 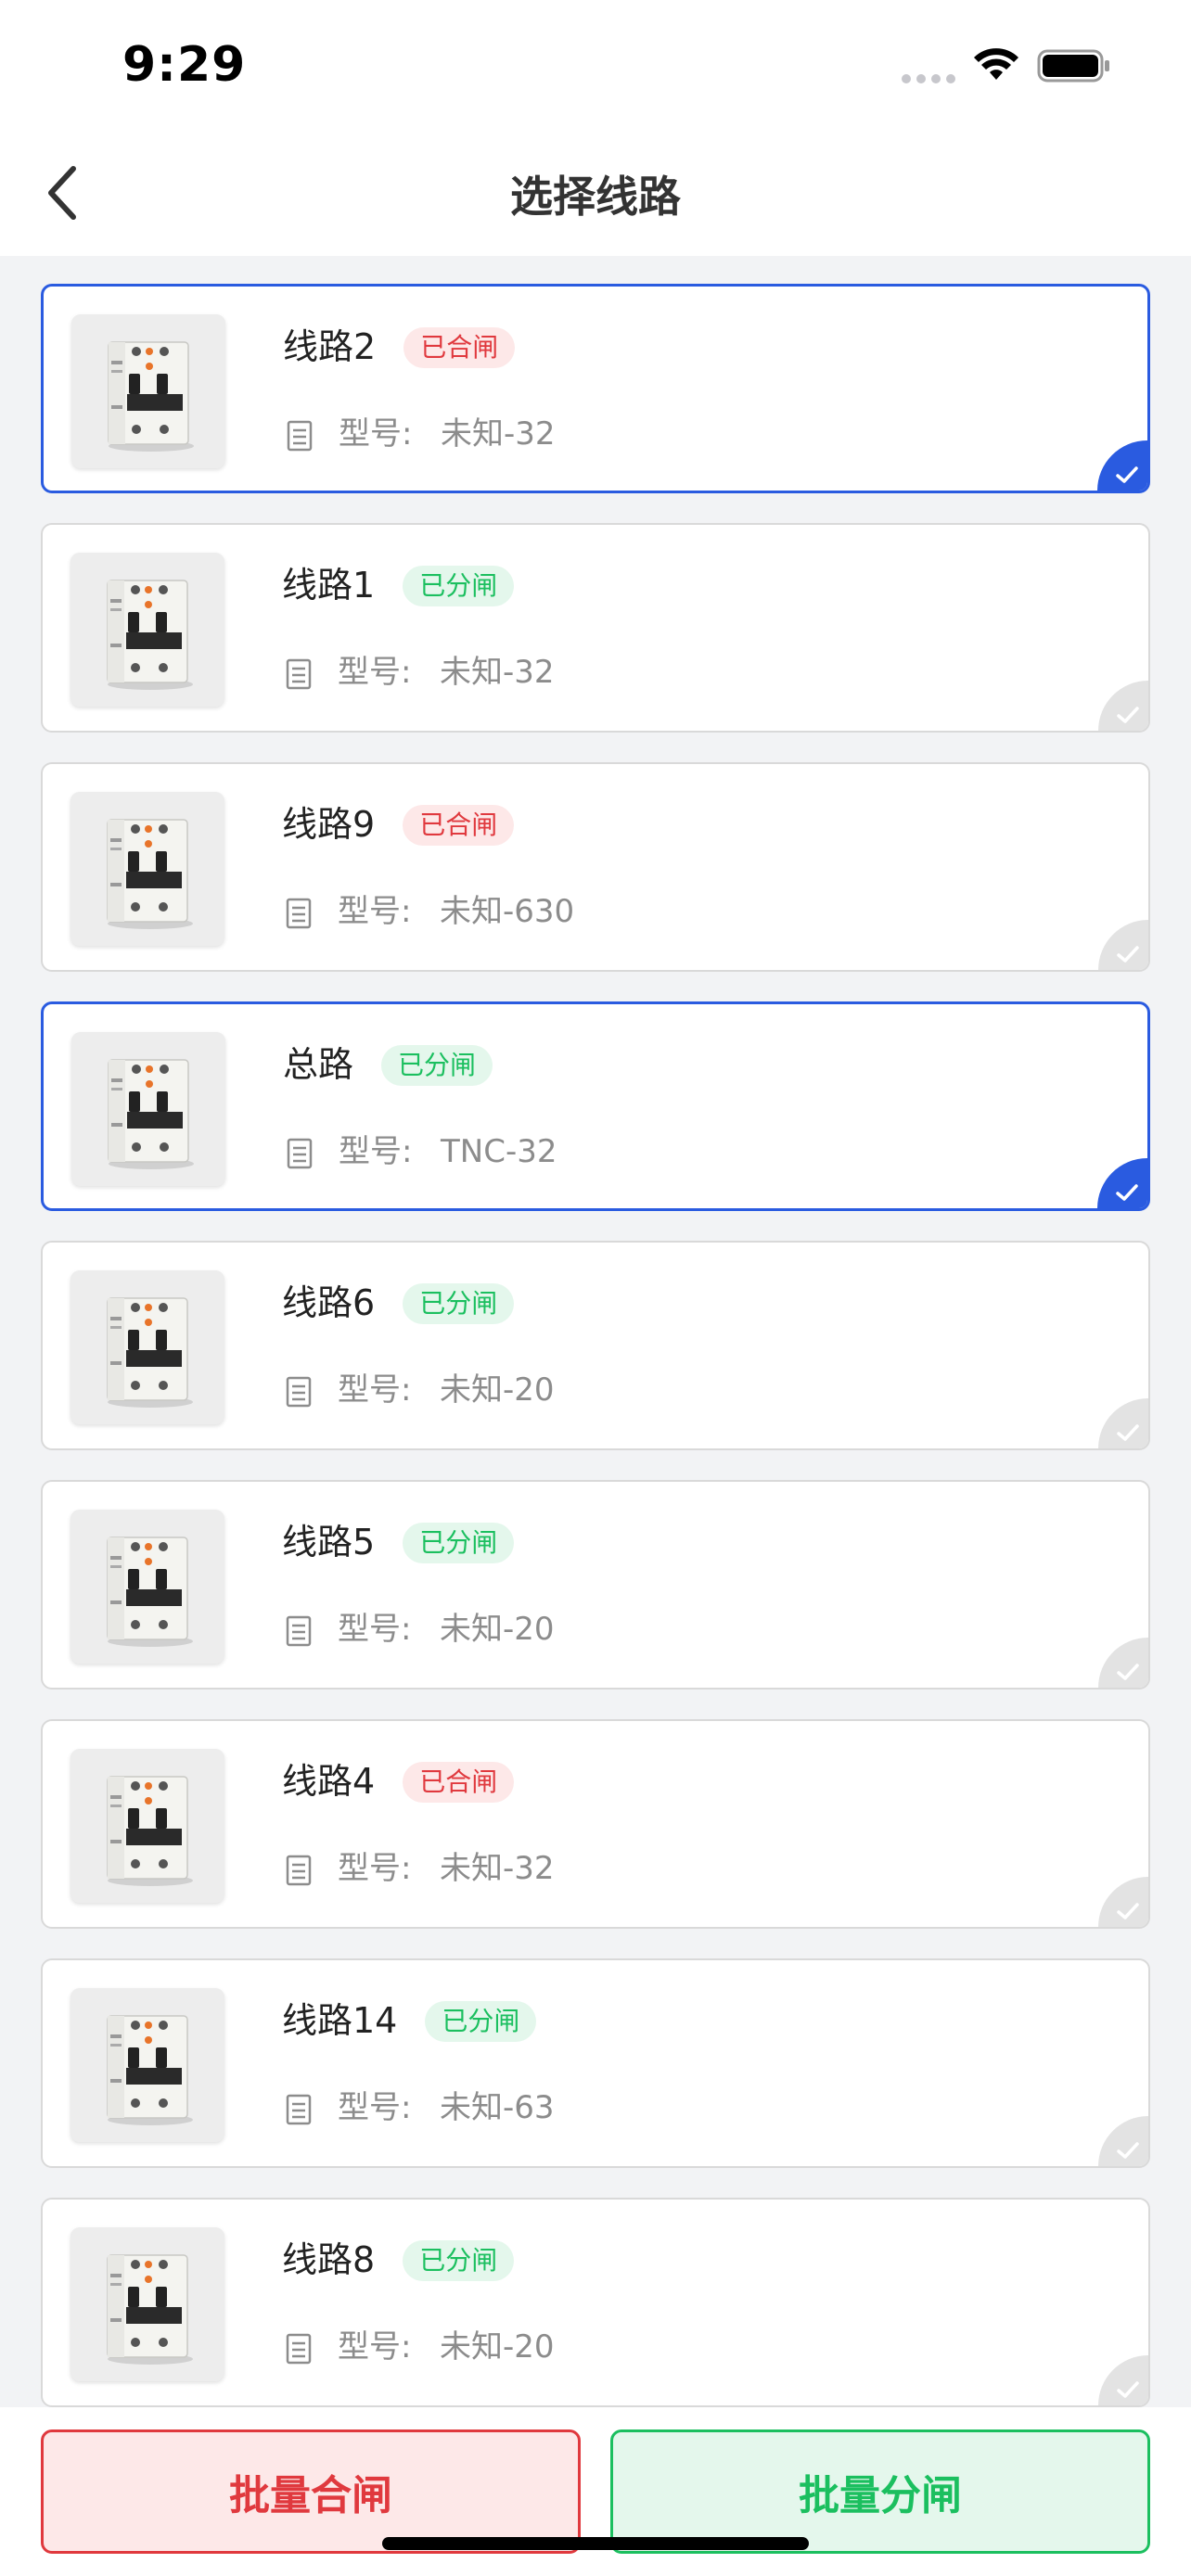 What do you see at coordinates (329, 824) in the screenshot?
I see `circuit-name: 线路9` at bounding box center [329, 824].